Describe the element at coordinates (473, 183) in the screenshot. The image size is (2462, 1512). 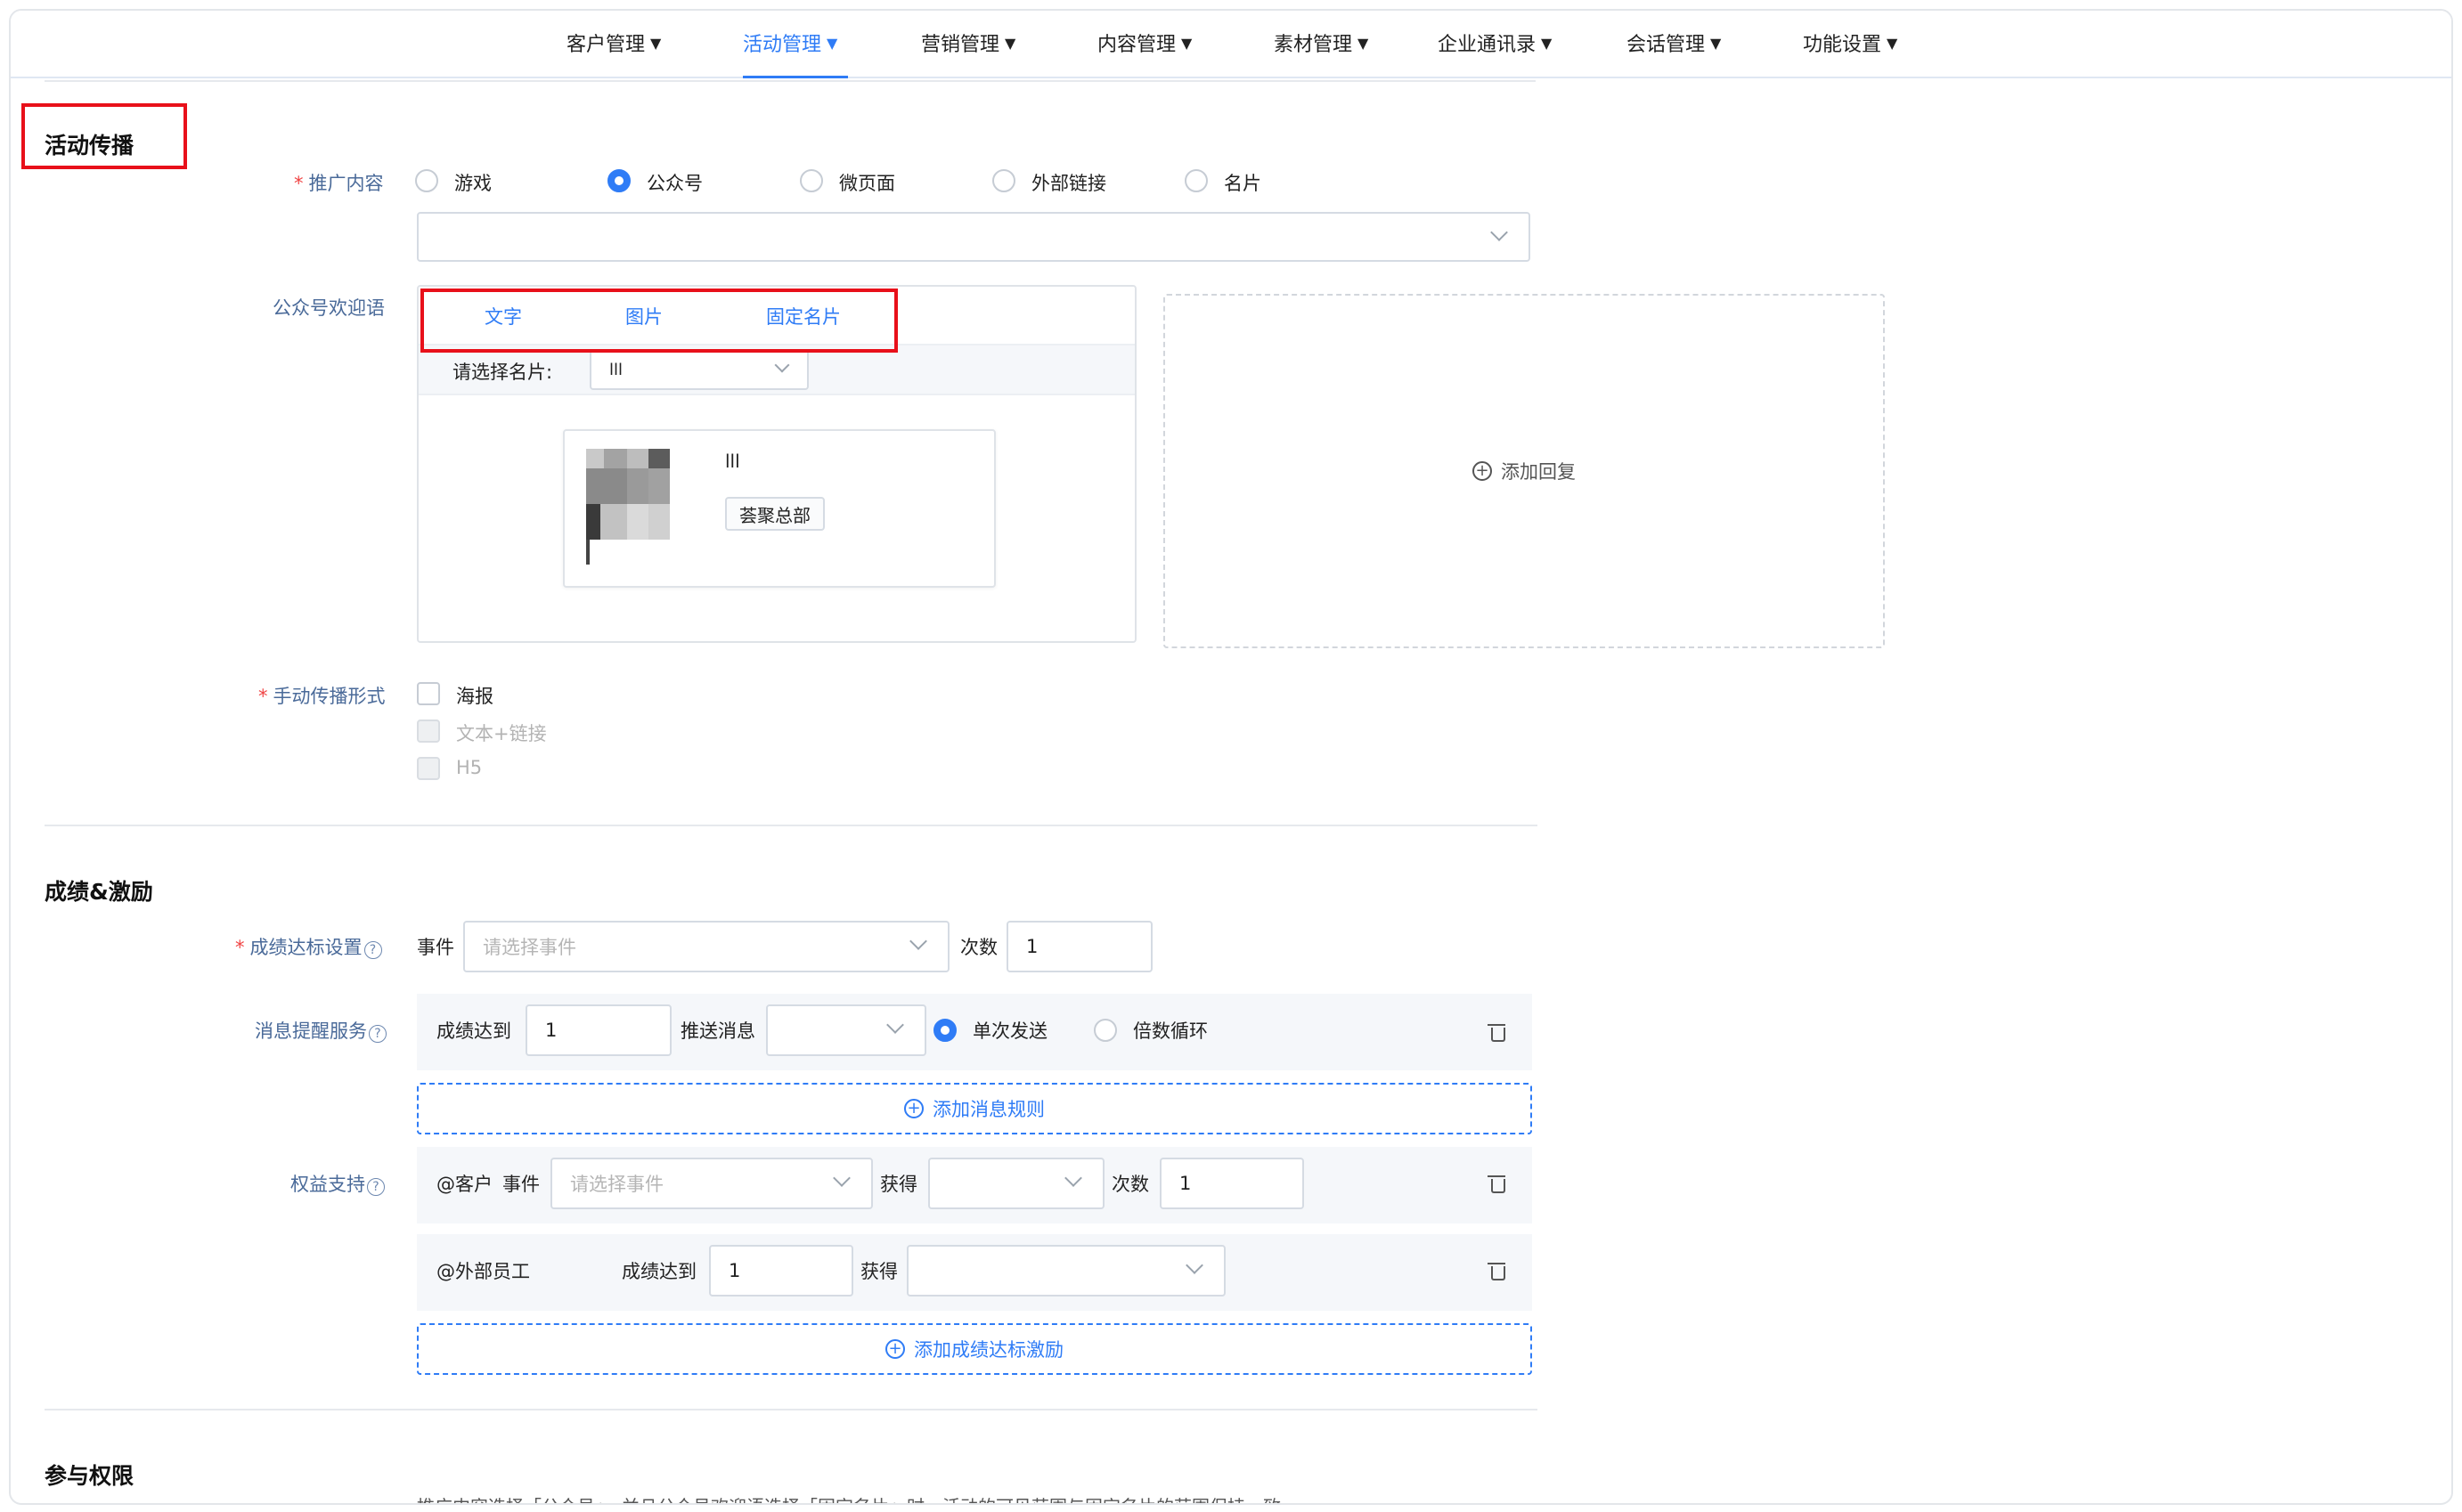
I see `radio-game-label: 游戏` at that location.